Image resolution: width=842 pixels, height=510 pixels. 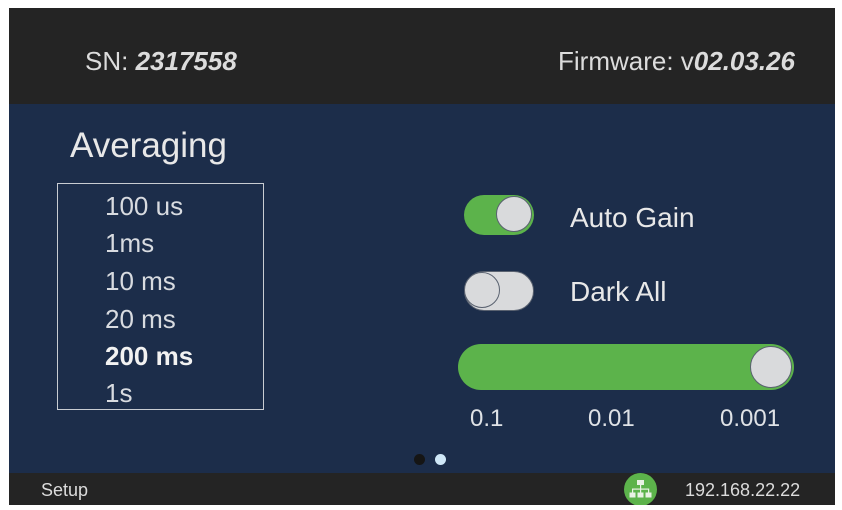 I want to click on averaging-option-1ms: 1ms, so click(x=129, y=243).